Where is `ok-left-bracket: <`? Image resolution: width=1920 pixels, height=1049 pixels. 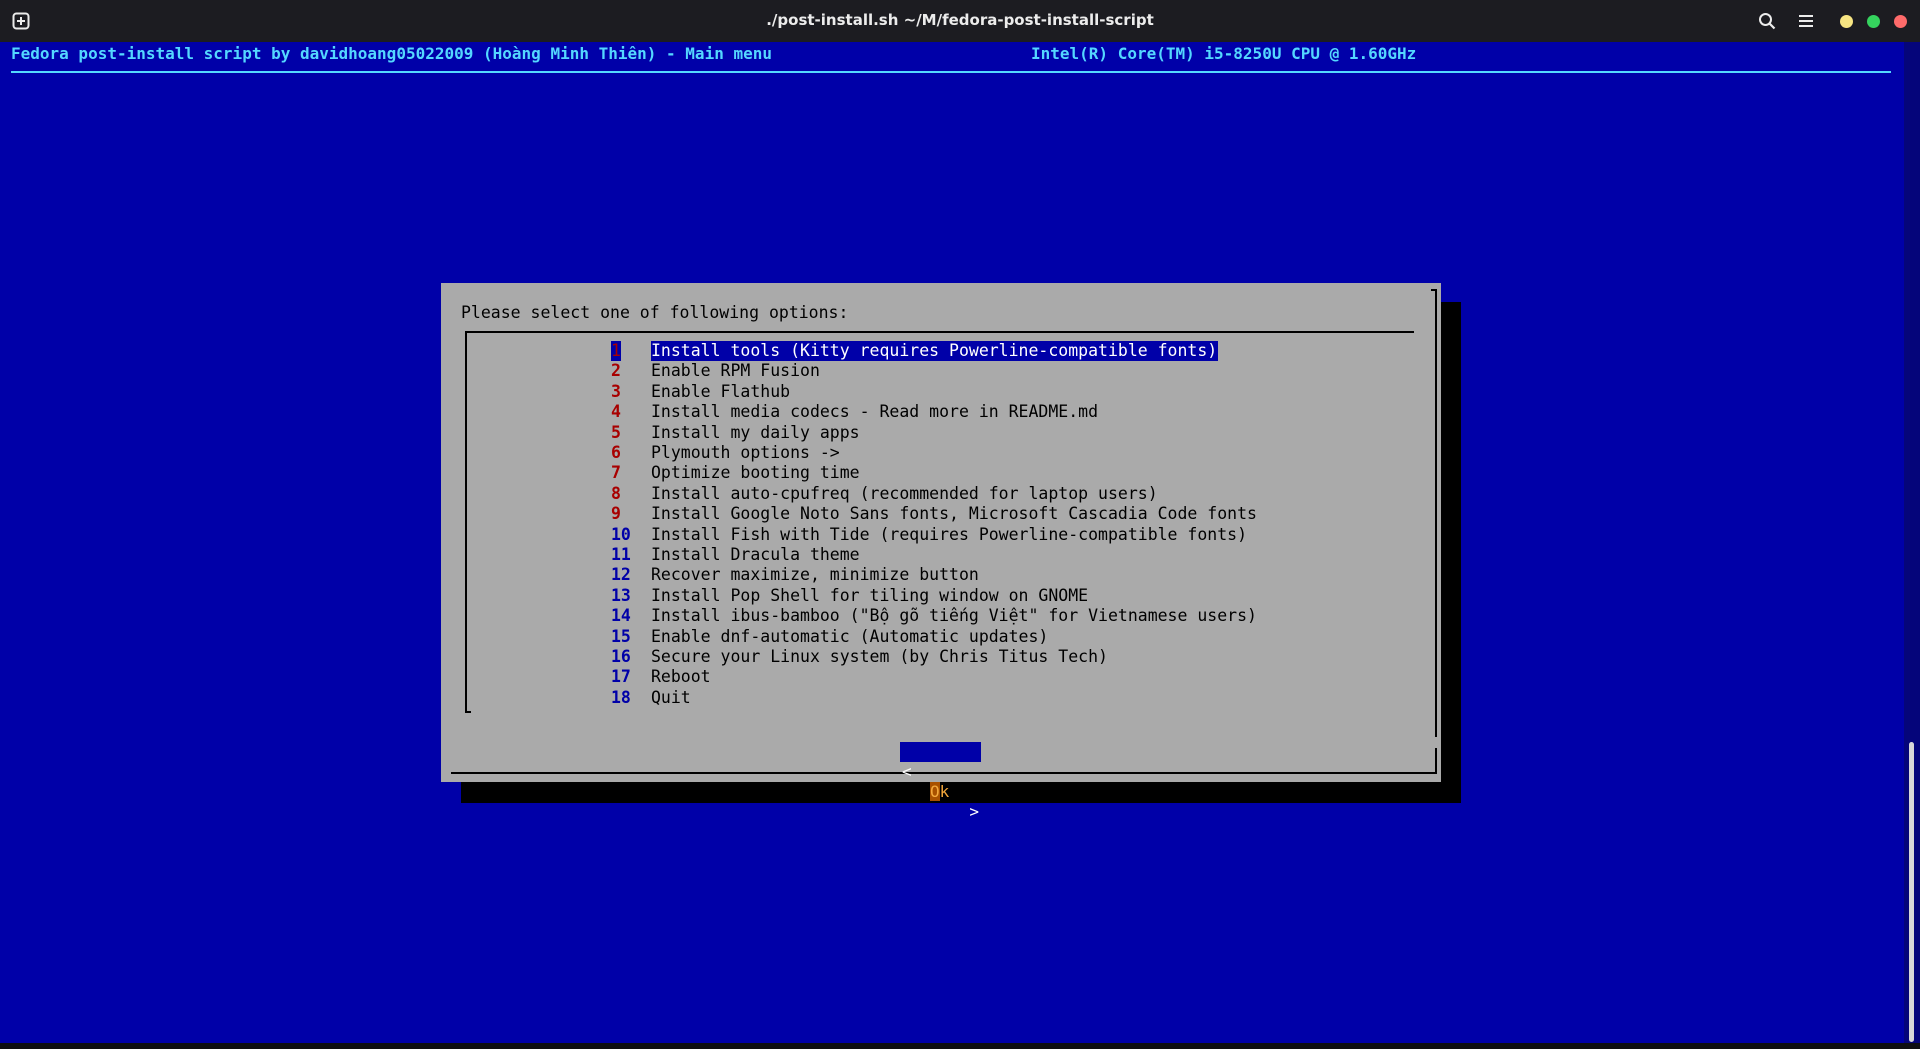
ok-left-bracket: < is located at coordinates (907, 771).